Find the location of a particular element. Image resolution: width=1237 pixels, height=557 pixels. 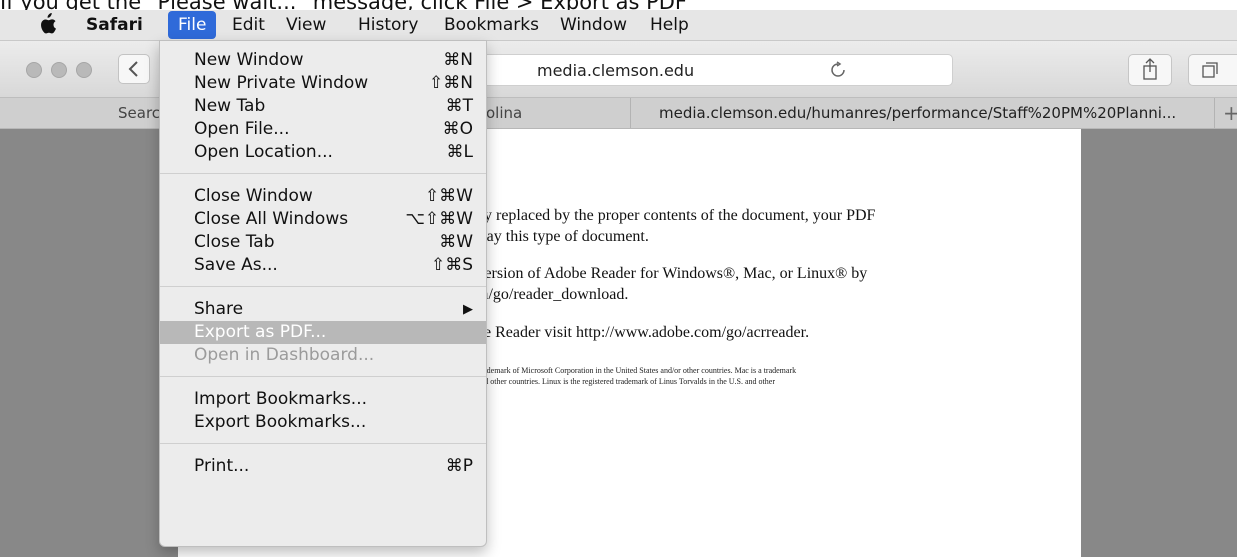

menu-item-label: New Window is located at coordinates (249, 60).